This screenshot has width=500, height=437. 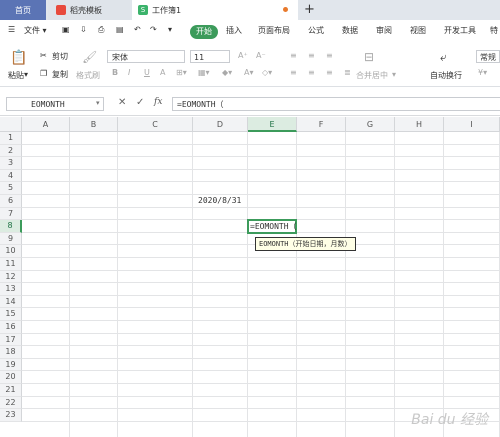 What do you see at coordinates (11, 302) in the screenshot?
I see `row-header-14: 14` at bounding box center [11, 302].